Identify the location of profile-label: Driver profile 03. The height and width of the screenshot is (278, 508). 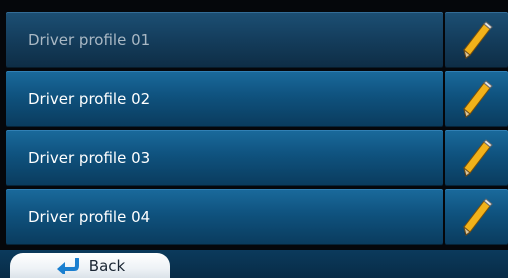
(89, 158).